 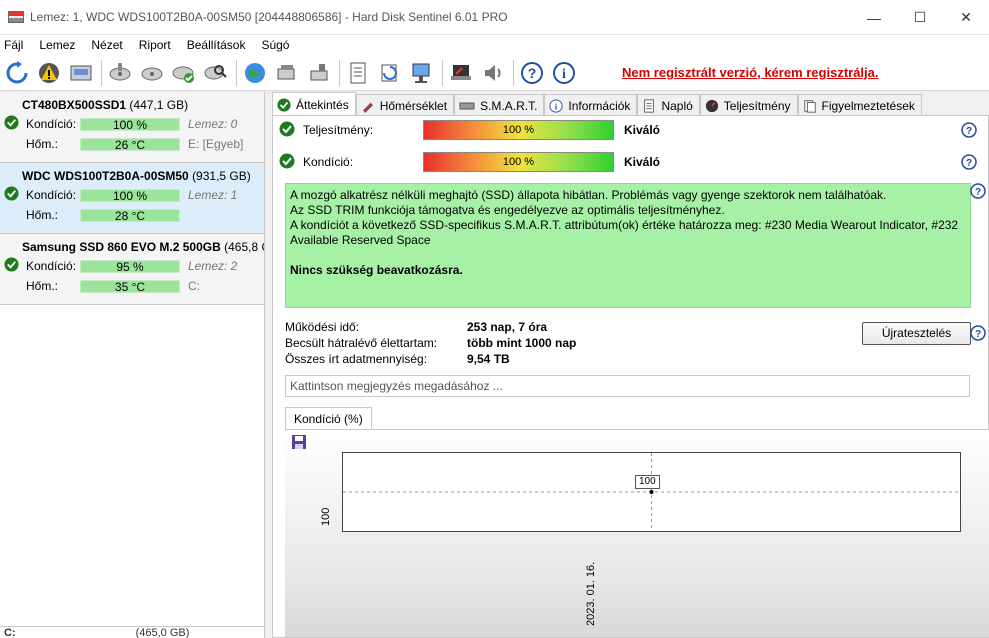 What do you see at coordinates (162, 632) in the screenshot?
I see `partition-size: (465,0 GB)` at bounding box center [162, 632].